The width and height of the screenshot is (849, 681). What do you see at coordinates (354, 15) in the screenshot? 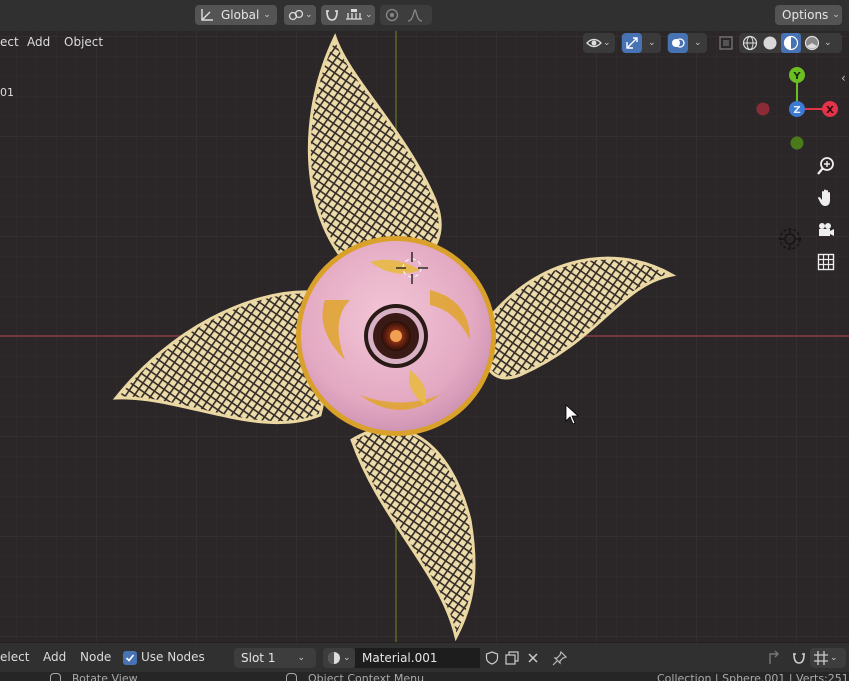
I see `snap-increment-icon` at bounding box center [354, 15].